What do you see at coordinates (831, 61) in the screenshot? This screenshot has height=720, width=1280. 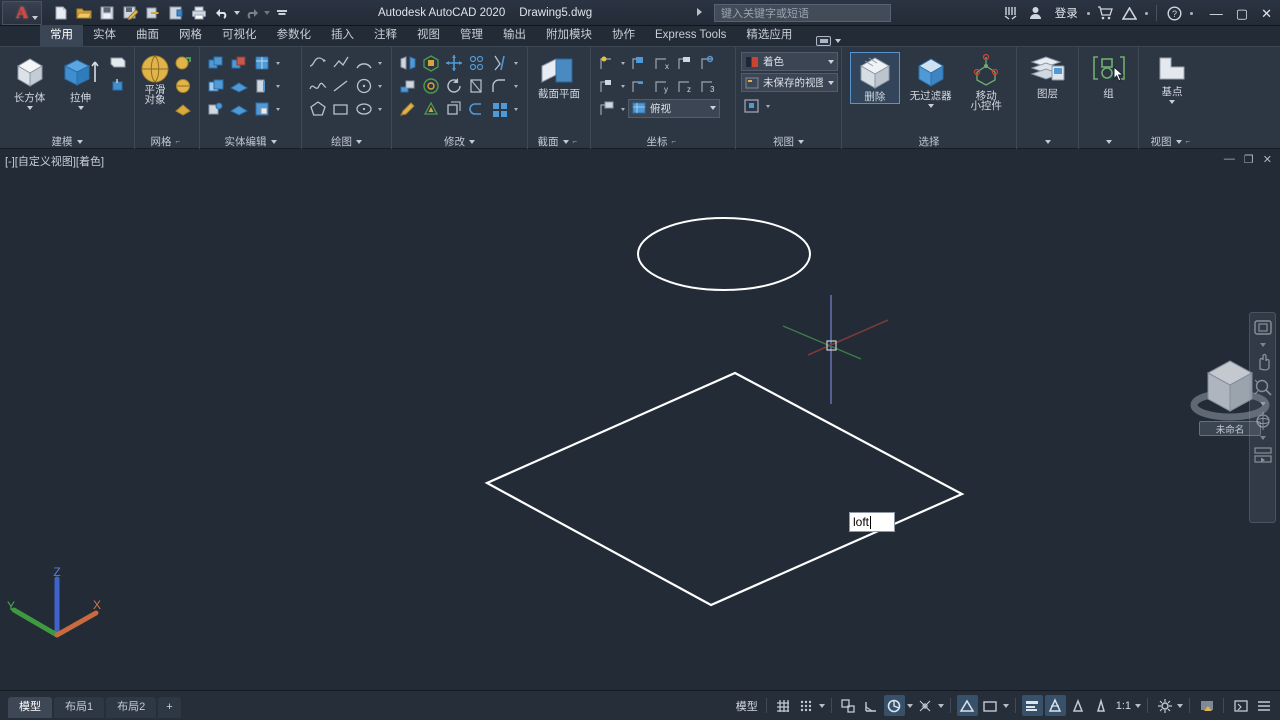 I see `visual-style-chevron-icon` at bounding box center [831, 61].